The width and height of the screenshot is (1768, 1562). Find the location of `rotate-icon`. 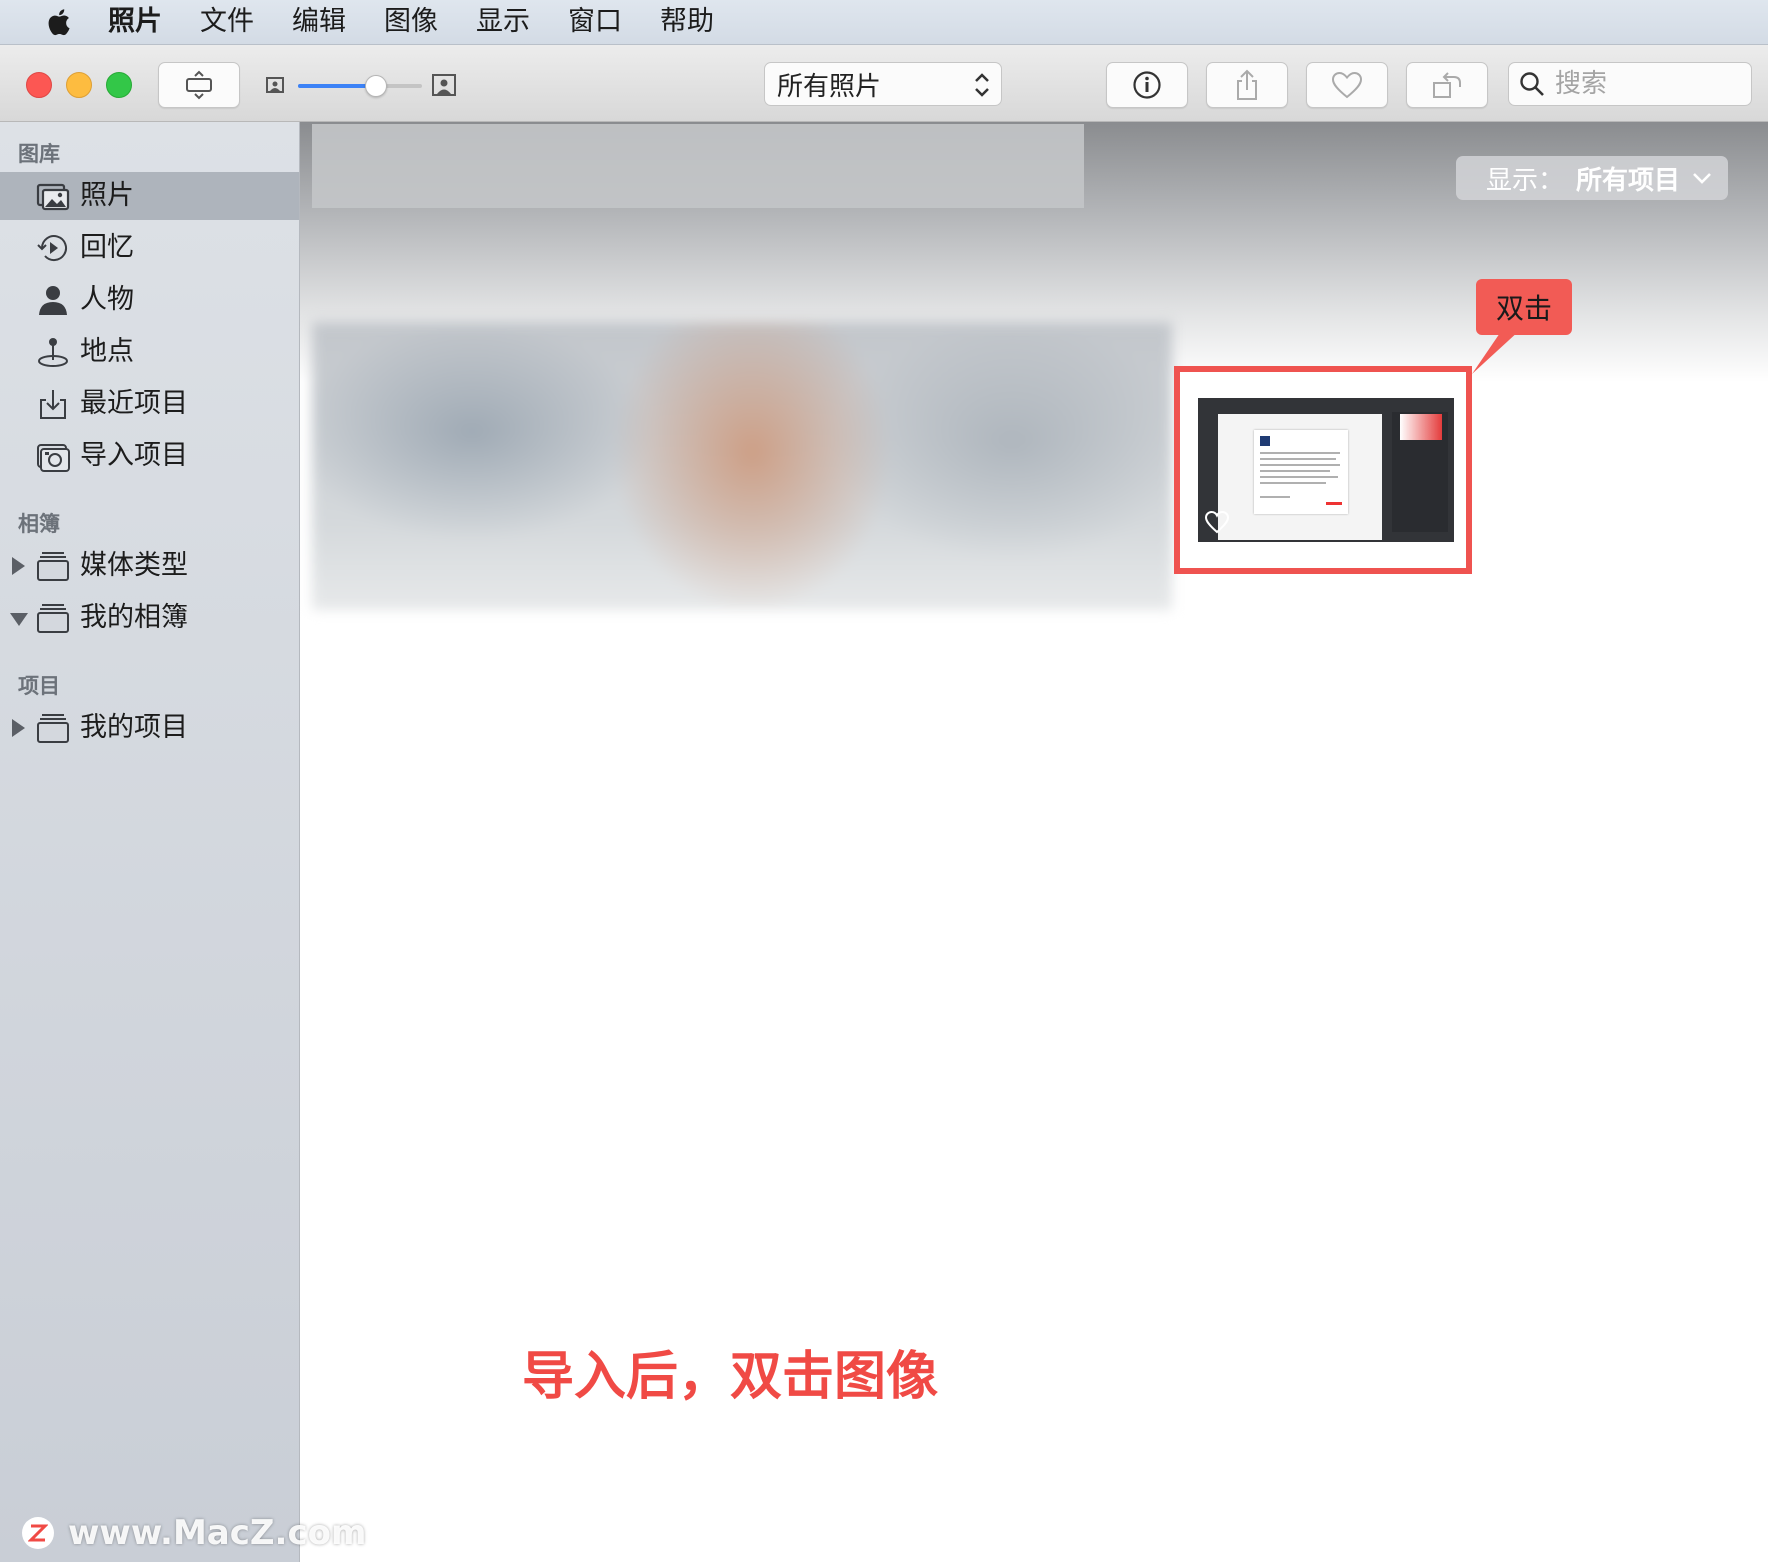

rotate-icon is located at coordinates (1447, 85).